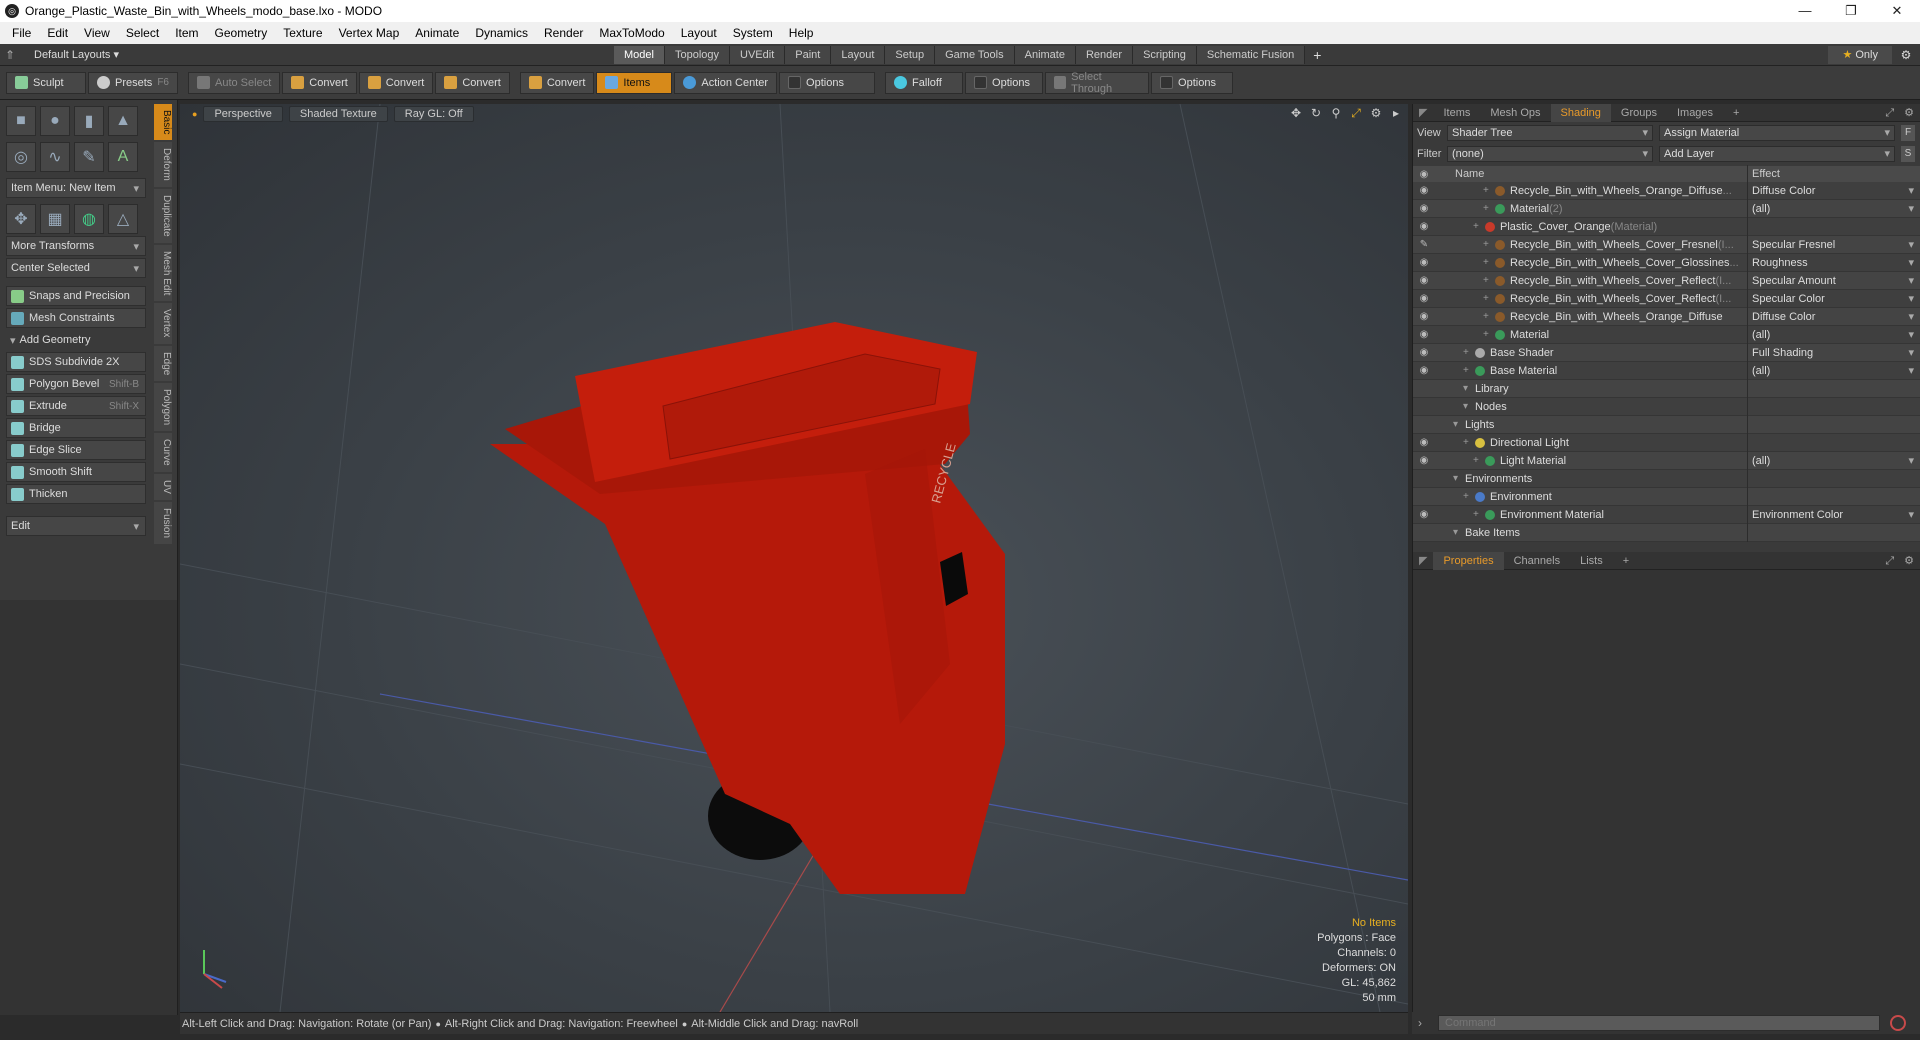  Describe the element at coordinates (76, 406) in the screenshot. I see `extrude-button: Extrude Shift-X` at that location.